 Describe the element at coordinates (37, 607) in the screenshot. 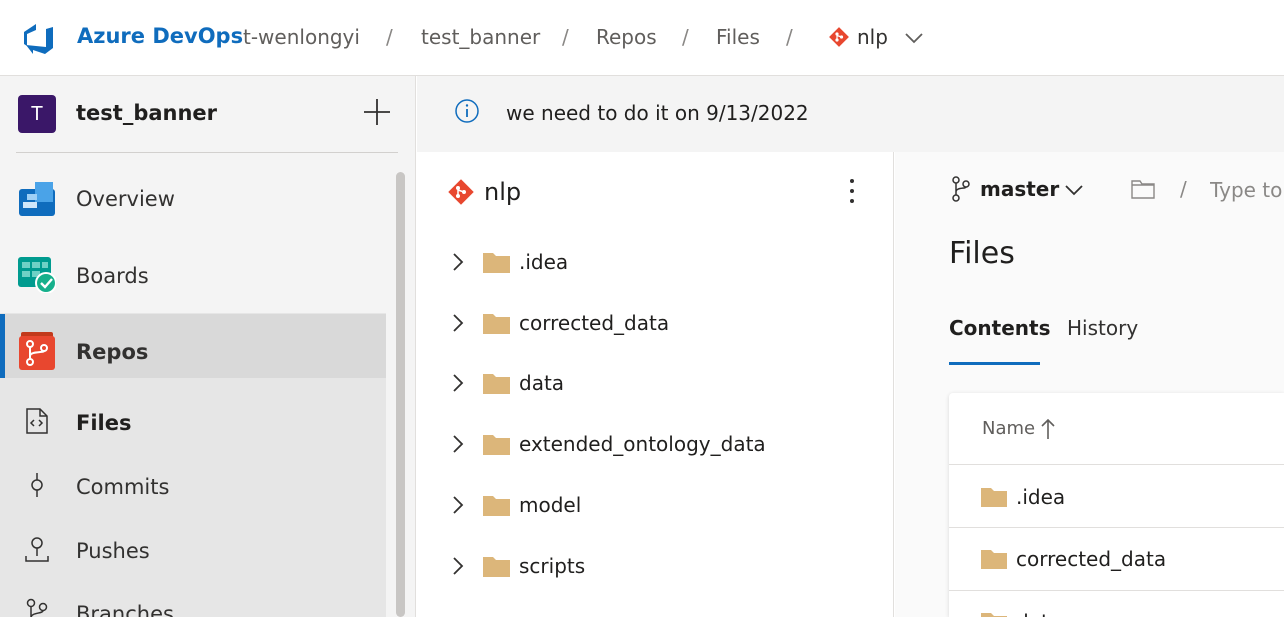

I see `branches-icon` at that location.